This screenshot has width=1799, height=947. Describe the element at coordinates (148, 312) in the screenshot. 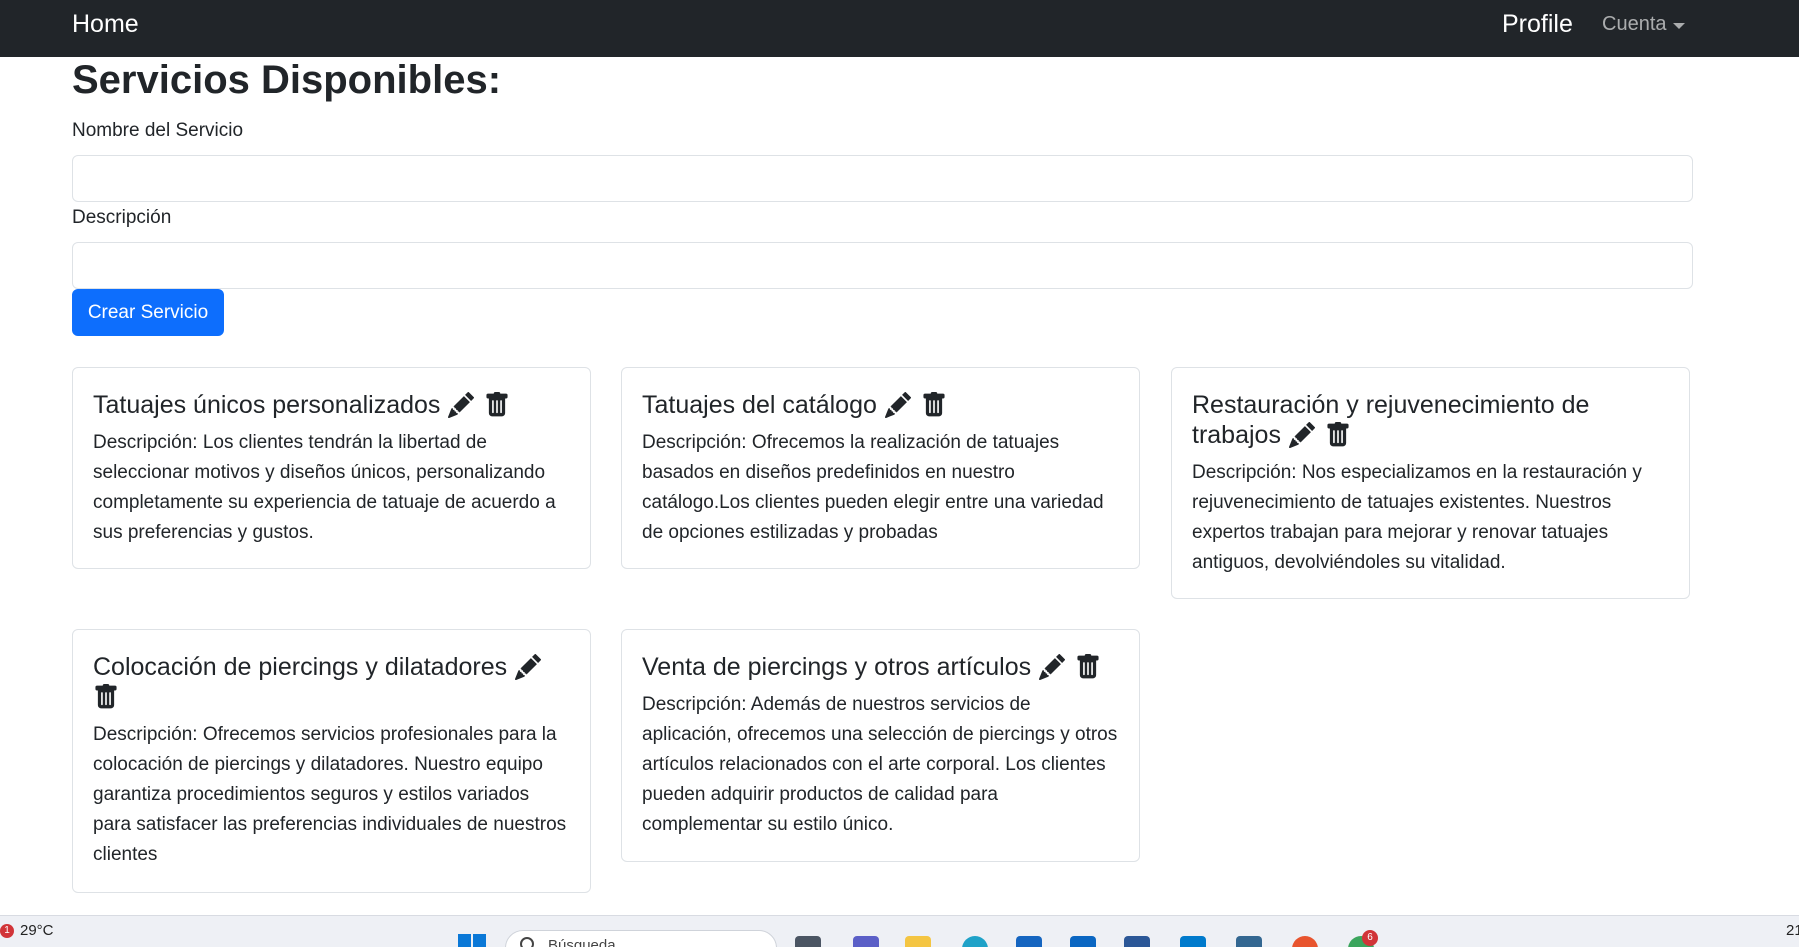

I see `create-service-button: Crear Servicio` at that location.